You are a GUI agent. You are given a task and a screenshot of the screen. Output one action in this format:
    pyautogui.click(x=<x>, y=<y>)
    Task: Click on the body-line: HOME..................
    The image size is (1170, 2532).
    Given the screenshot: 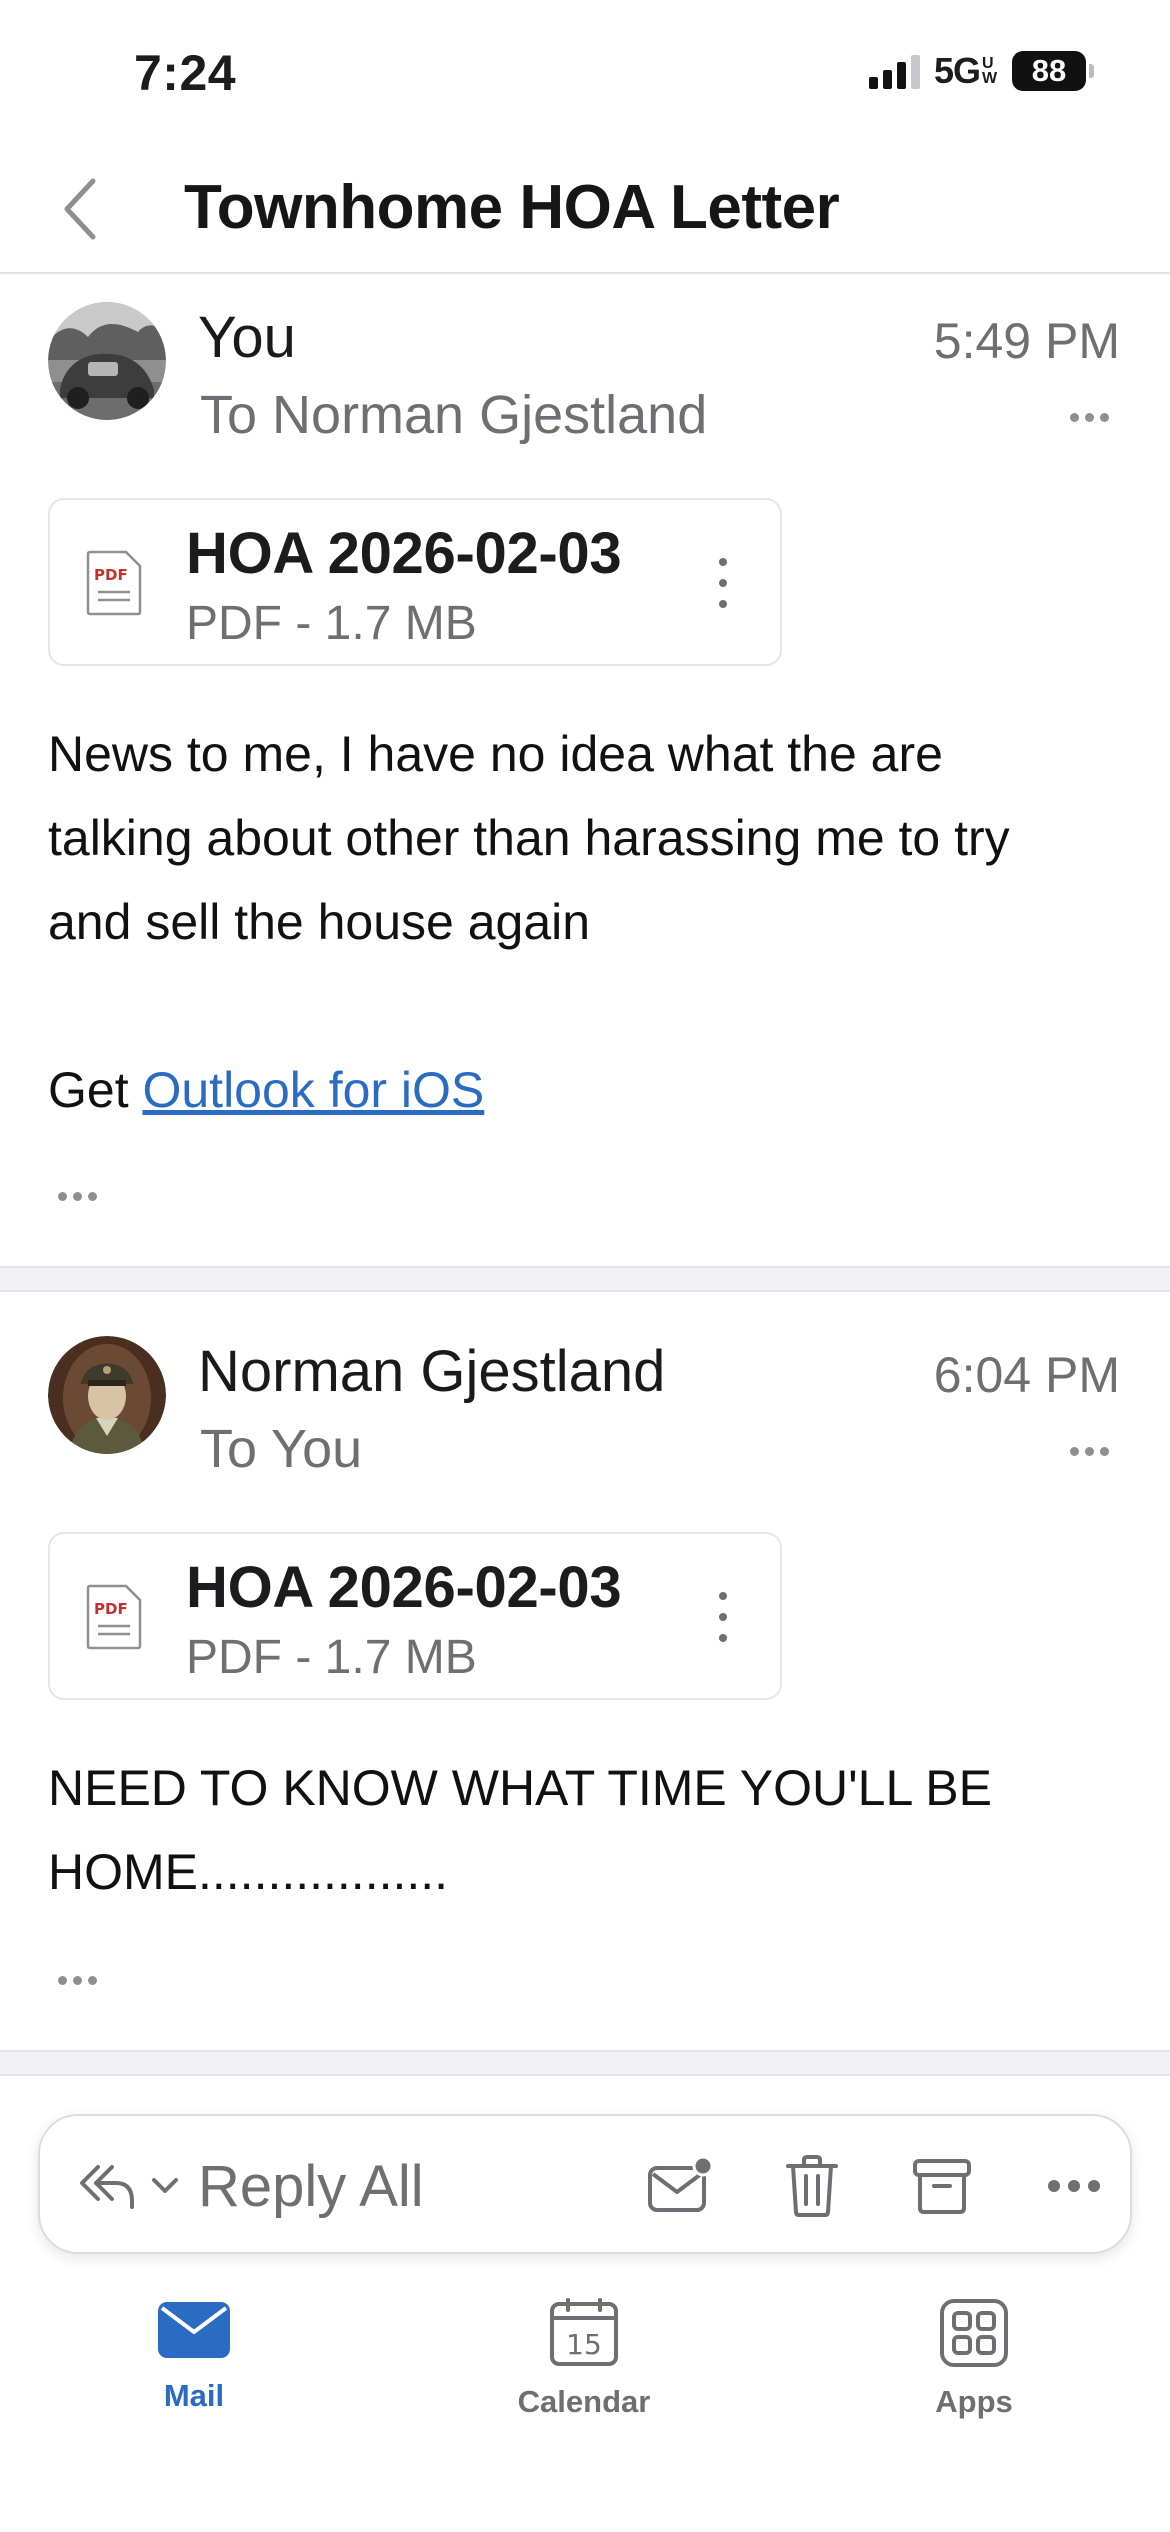 What is the action you would take?
    pyautogui.click(x=248, y=1872)
    